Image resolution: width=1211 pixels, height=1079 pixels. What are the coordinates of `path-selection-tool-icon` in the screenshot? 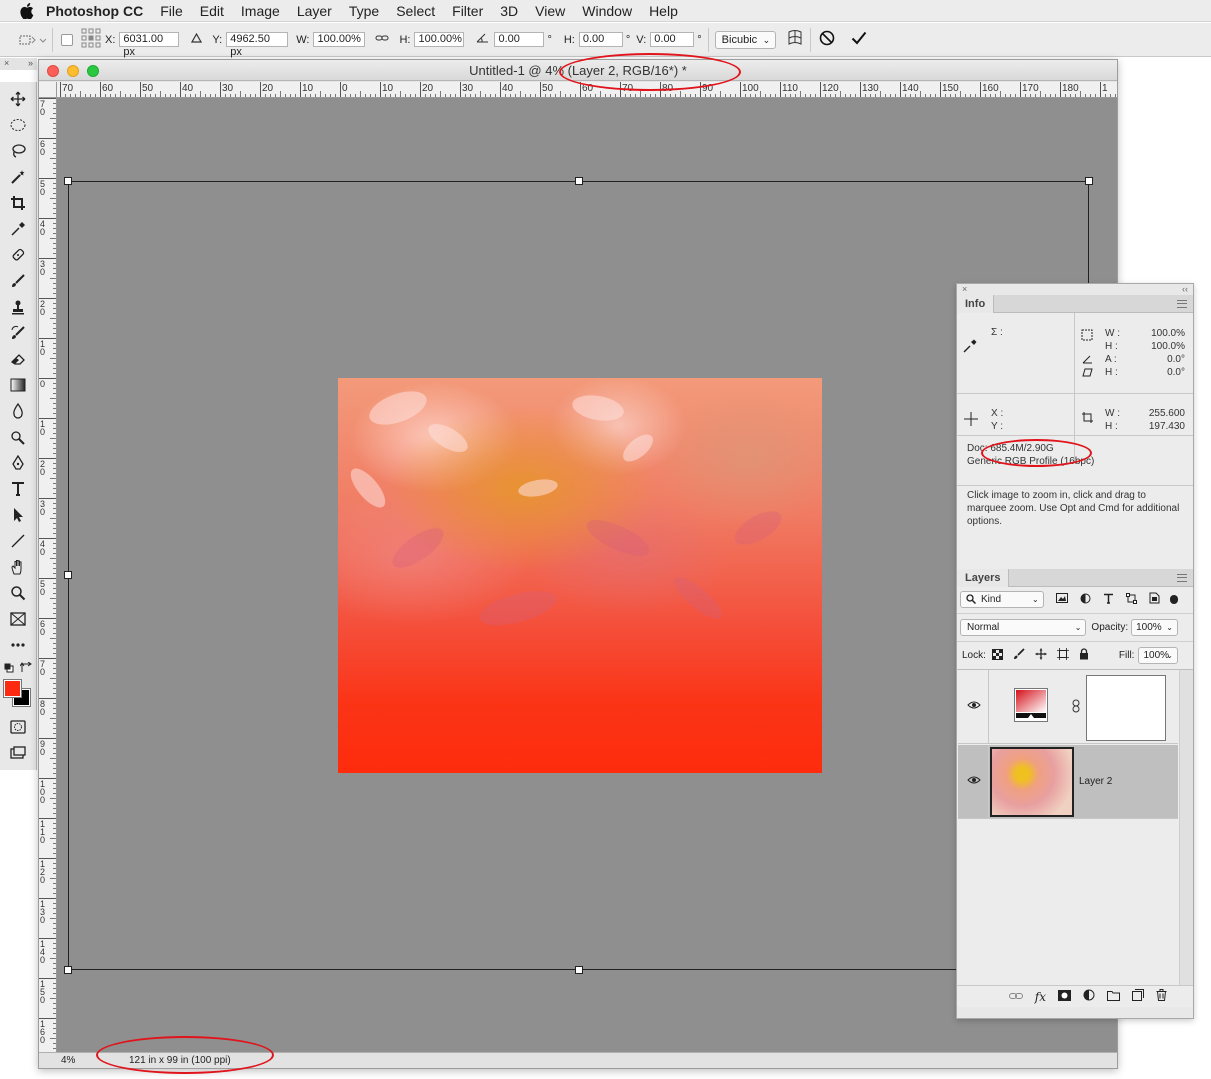 It's located at (18, 515).